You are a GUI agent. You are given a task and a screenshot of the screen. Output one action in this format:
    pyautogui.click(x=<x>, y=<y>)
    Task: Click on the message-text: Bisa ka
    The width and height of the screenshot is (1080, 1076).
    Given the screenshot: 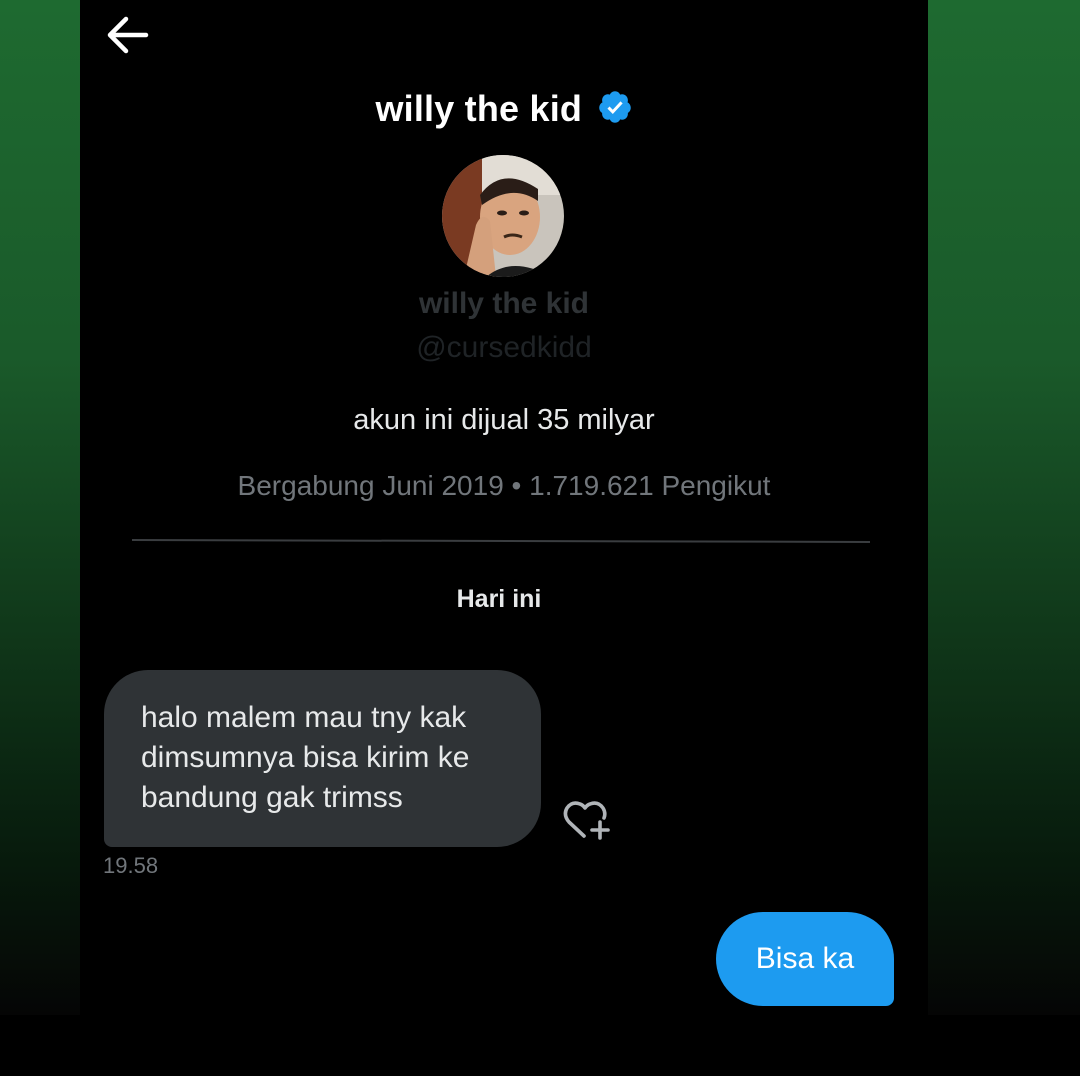 What is the action you would take?
    pyautogui.click(x=805, y=958)
    